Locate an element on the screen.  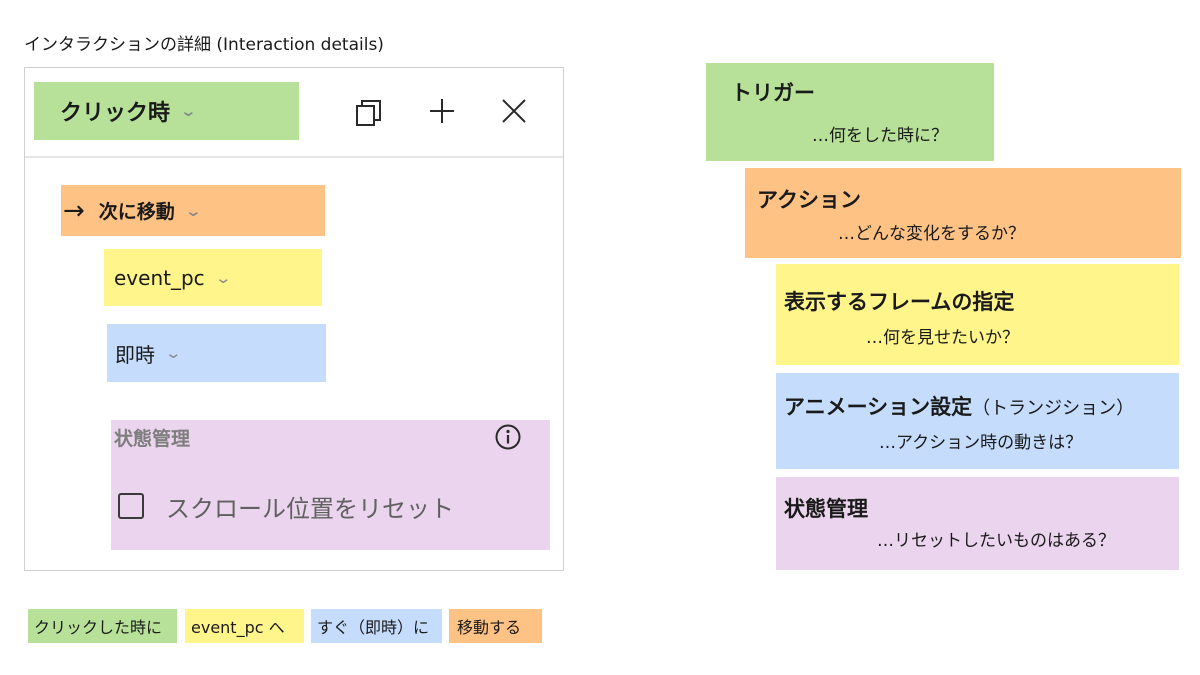
close-icon is located at coordinates (514, 111).